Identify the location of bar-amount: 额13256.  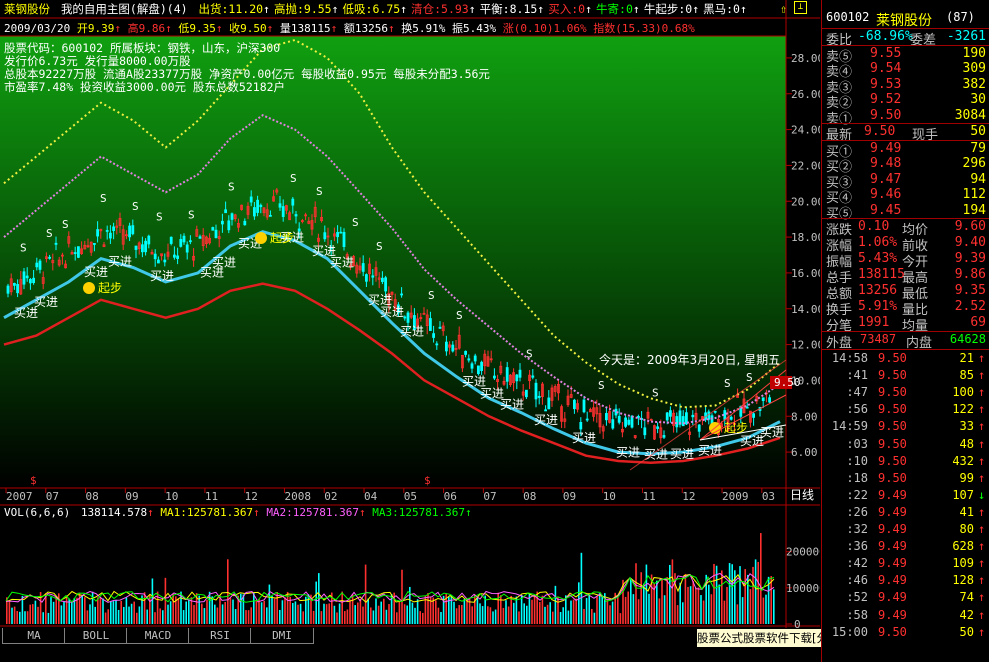
(365, 28).